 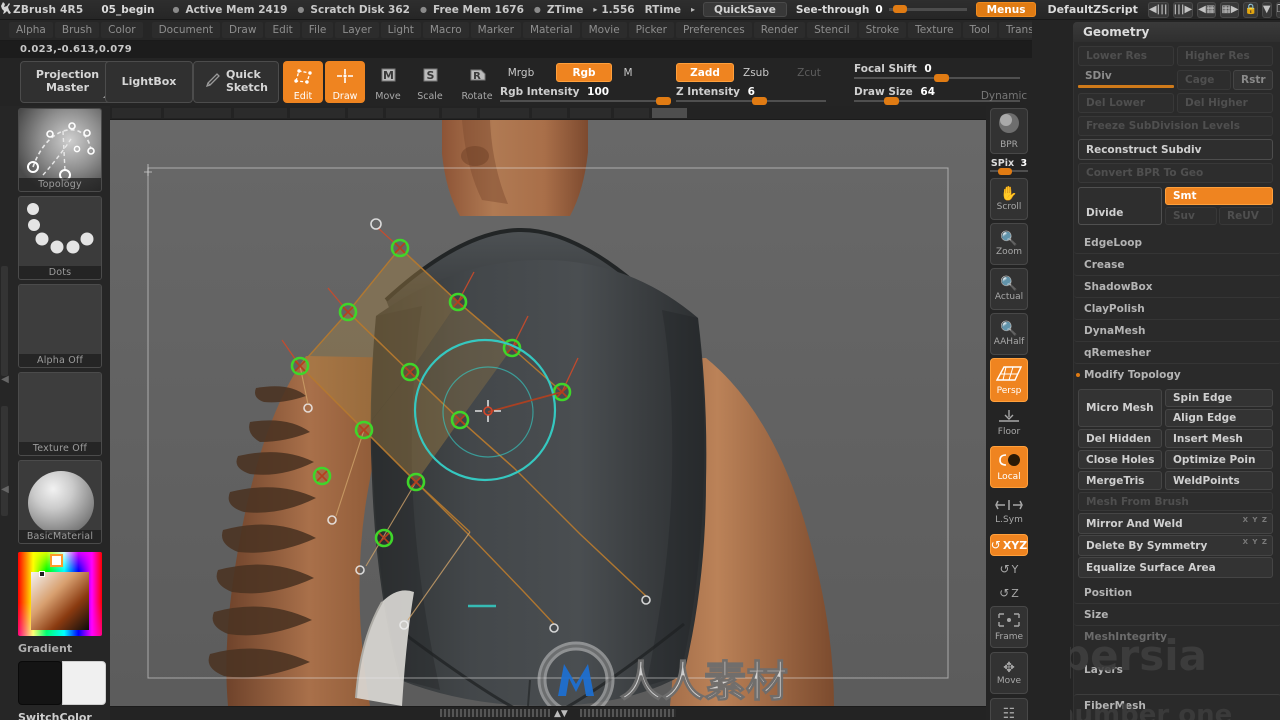 What do you see at coordinates (4, 321) in the screenshot?
I see `tray-resize-handle` at bounding box center [4, 321].